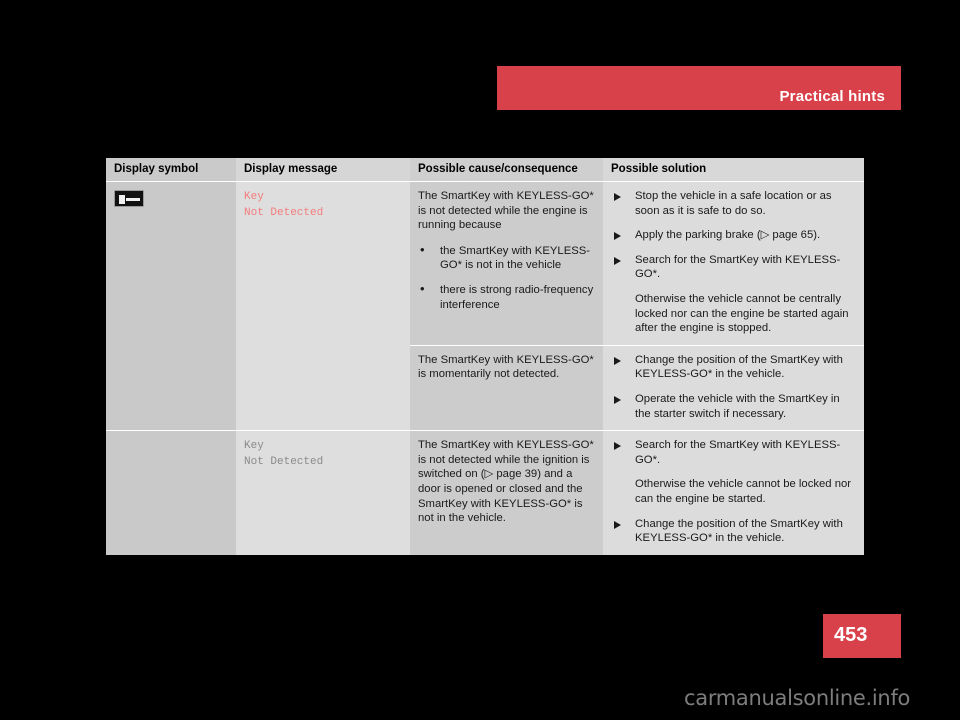 This screenshot has height=720, width=960. Describe the element at coordinates (129, 198) in the screenshot. I see `key-symbol-icon` at that location.